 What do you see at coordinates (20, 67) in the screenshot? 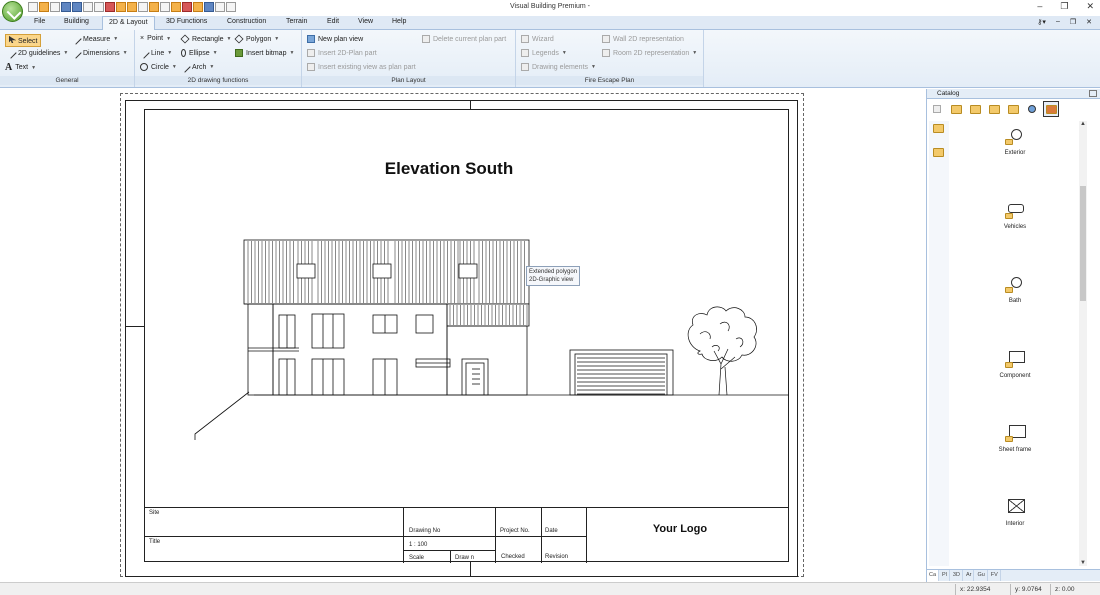
I see `text-button: A Text ▼` at bounding box center [20, 67].